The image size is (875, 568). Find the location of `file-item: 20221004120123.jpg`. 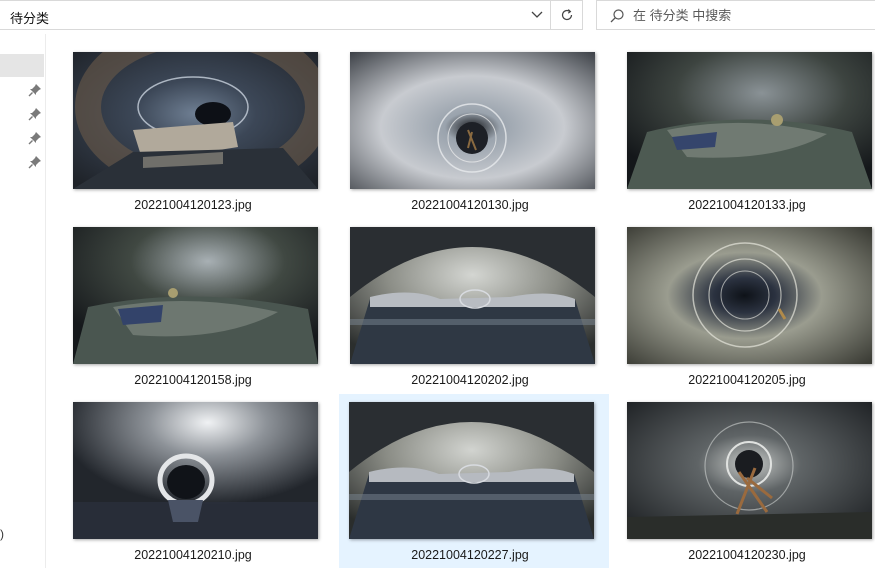

file-item: 20221004120123.jpg is located at coordinates (183, 123).